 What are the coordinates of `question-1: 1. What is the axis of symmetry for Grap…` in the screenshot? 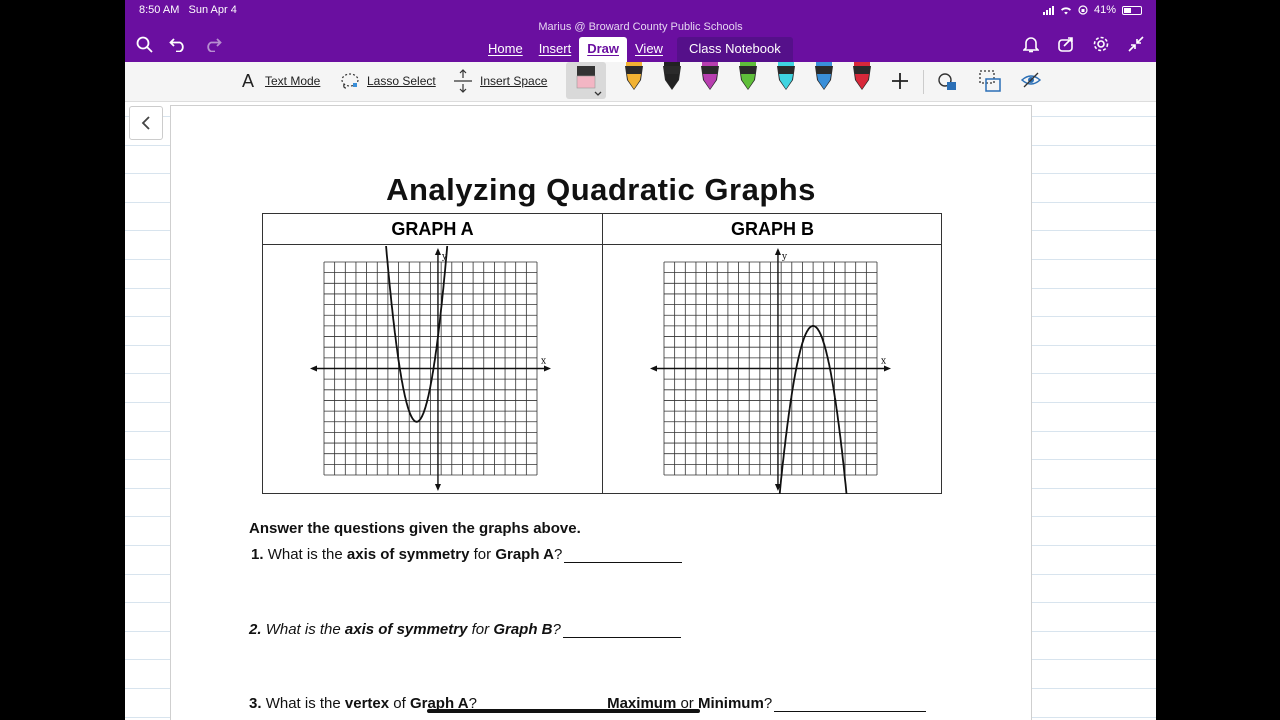 It's located at (467, 554).